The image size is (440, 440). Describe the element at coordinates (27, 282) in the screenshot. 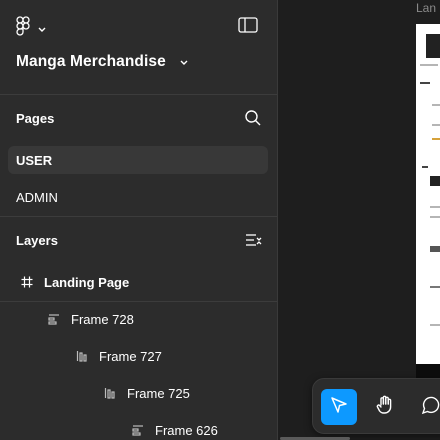

I see `frame-hash-icon` at that location.